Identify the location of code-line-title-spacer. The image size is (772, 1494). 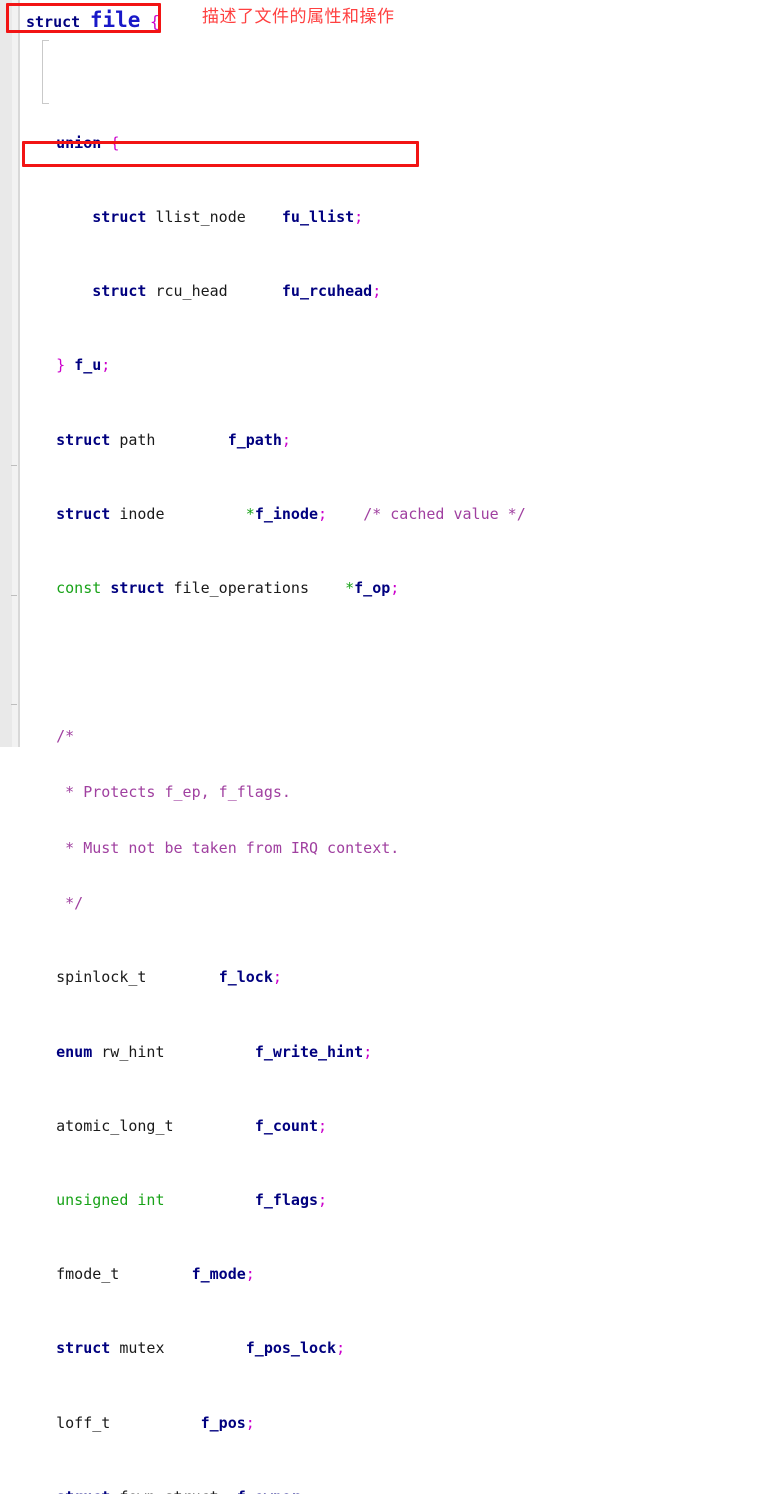
(396, 69).